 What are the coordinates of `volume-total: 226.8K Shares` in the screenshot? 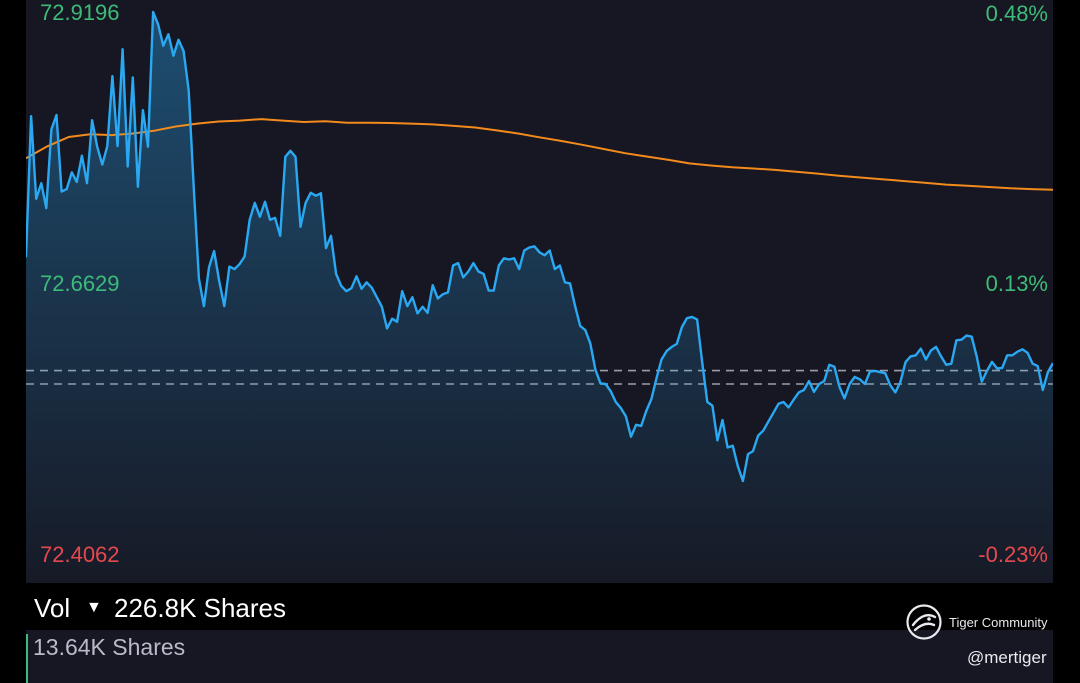 It's located at (200, 608).